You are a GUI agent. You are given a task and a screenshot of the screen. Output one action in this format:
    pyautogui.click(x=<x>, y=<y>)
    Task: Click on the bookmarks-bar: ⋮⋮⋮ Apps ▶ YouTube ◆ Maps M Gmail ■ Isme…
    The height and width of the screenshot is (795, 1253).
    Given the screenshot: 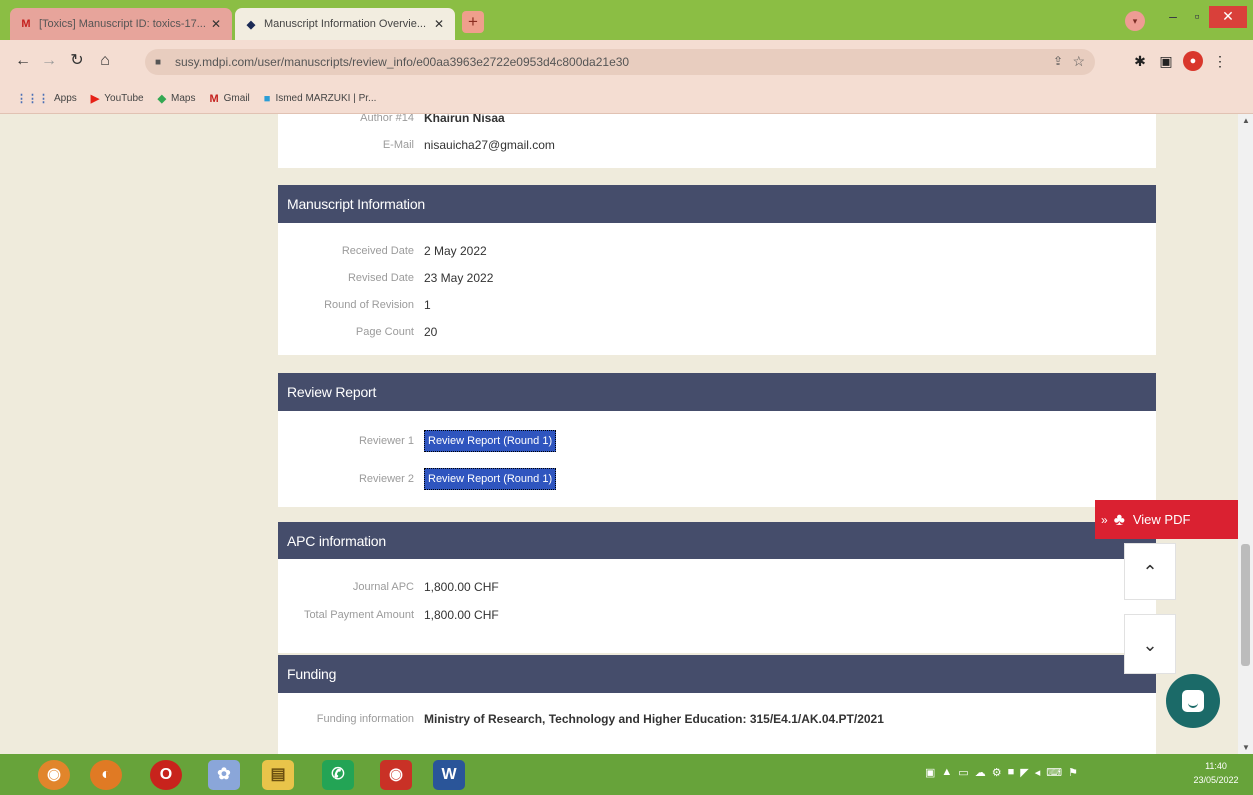 What is the action you would take?
    pyautogui.click(x=626, y=99)
    